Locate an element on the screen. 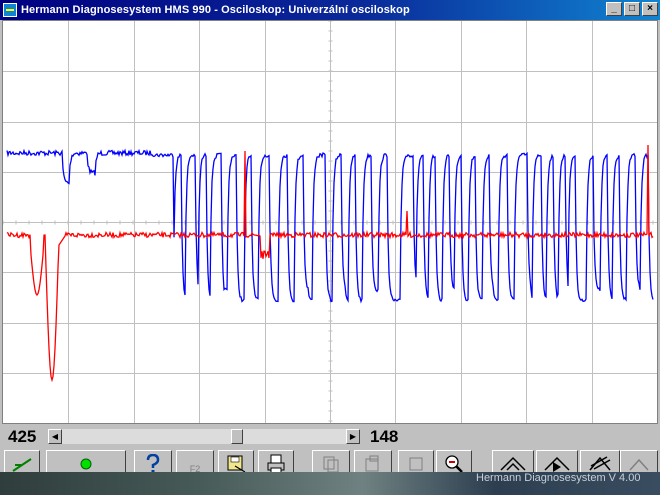 The image size is (660, 495). run-indicator-icon is located at coordinates (86, 464).